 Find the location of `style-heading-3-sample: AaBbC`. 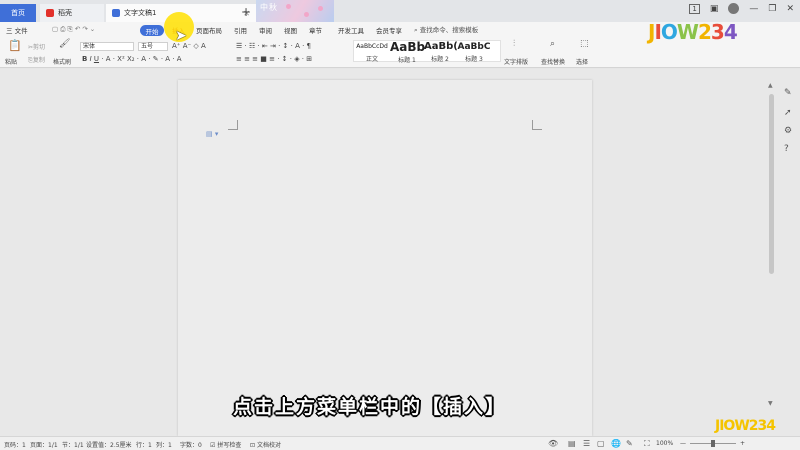

style-heading-3-sample: AaBbC is located at coordinates (474, 47).